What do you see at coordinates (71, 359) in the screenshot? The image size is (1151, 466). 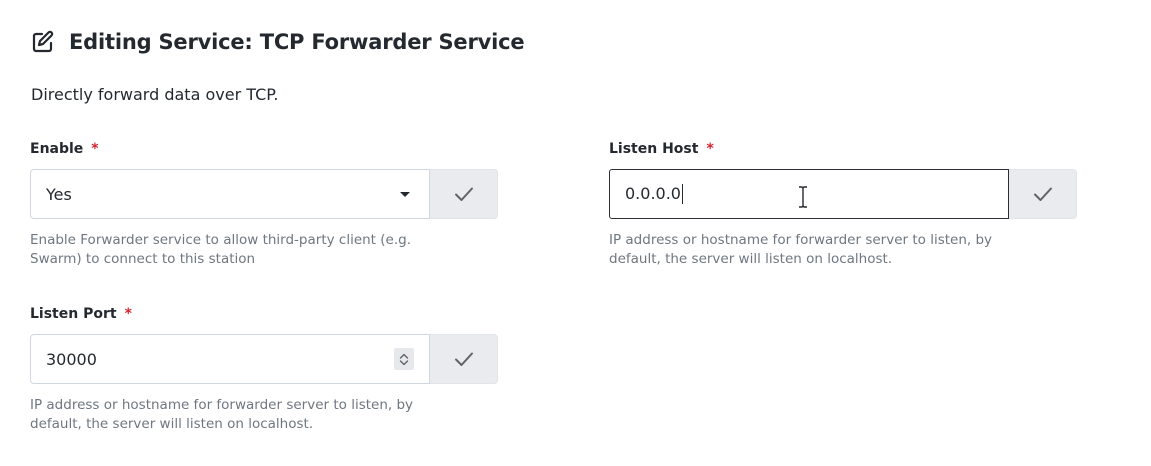 I see `listen-port-input-value: 30000` at bounding box center [71, 359].